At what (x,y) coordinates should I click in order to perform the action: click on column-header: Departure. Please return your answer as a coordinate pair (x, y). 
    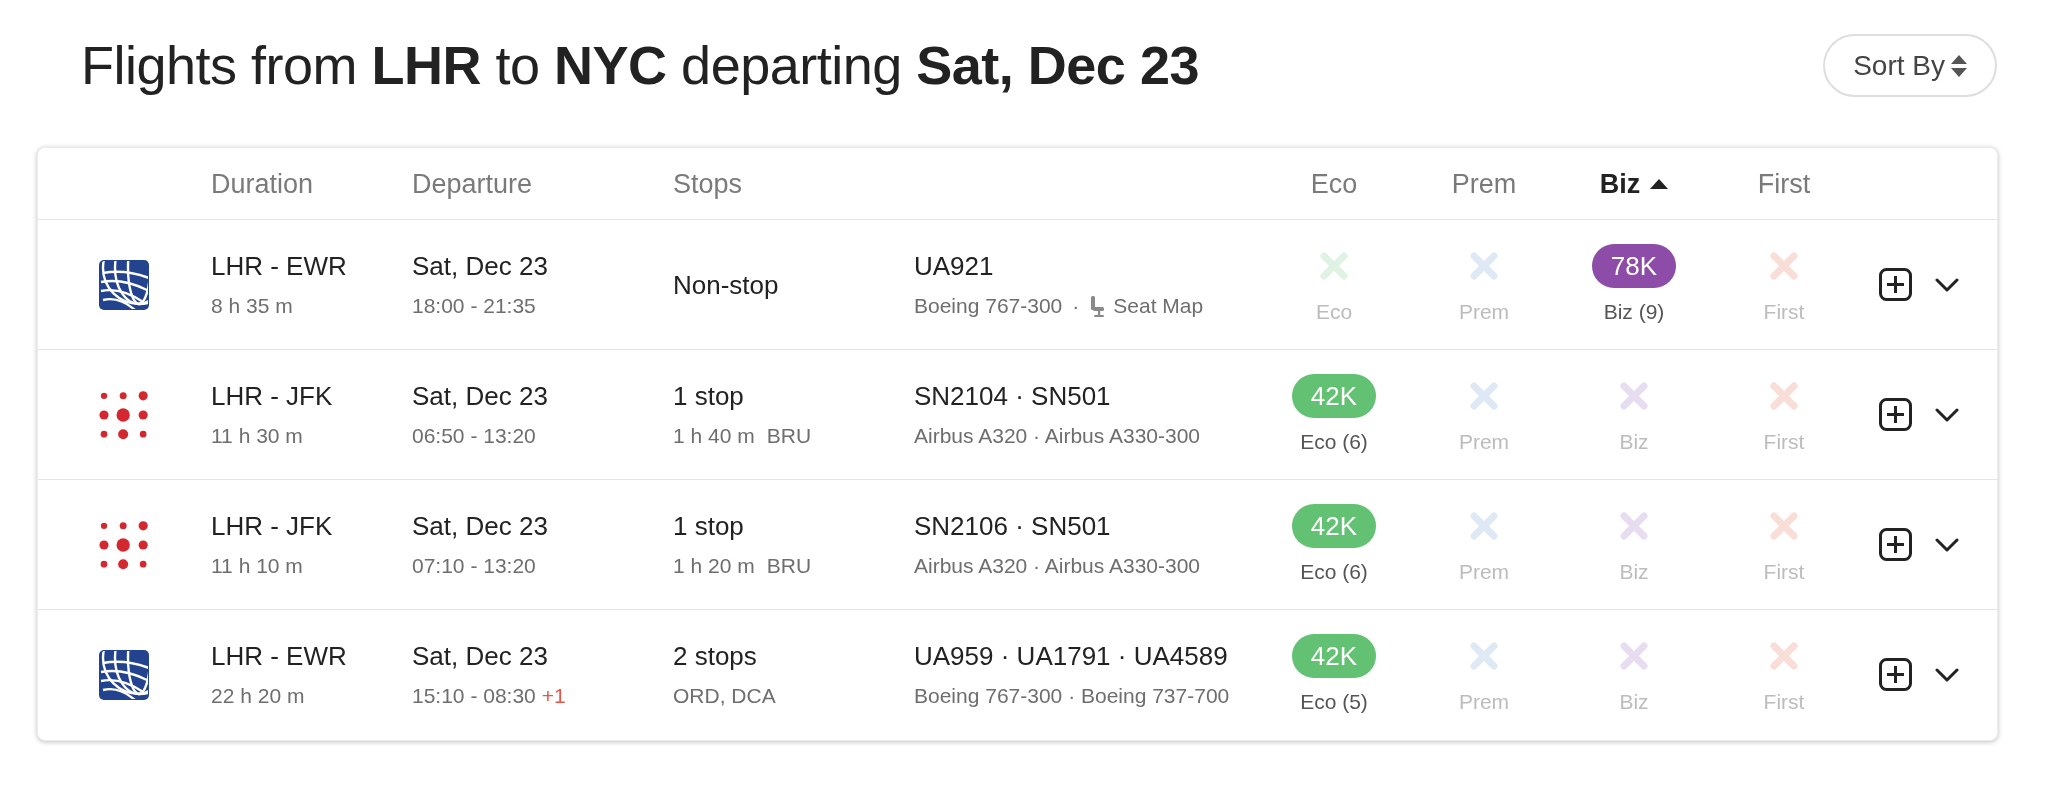
    Looking at the image, I should click on (472, 183).